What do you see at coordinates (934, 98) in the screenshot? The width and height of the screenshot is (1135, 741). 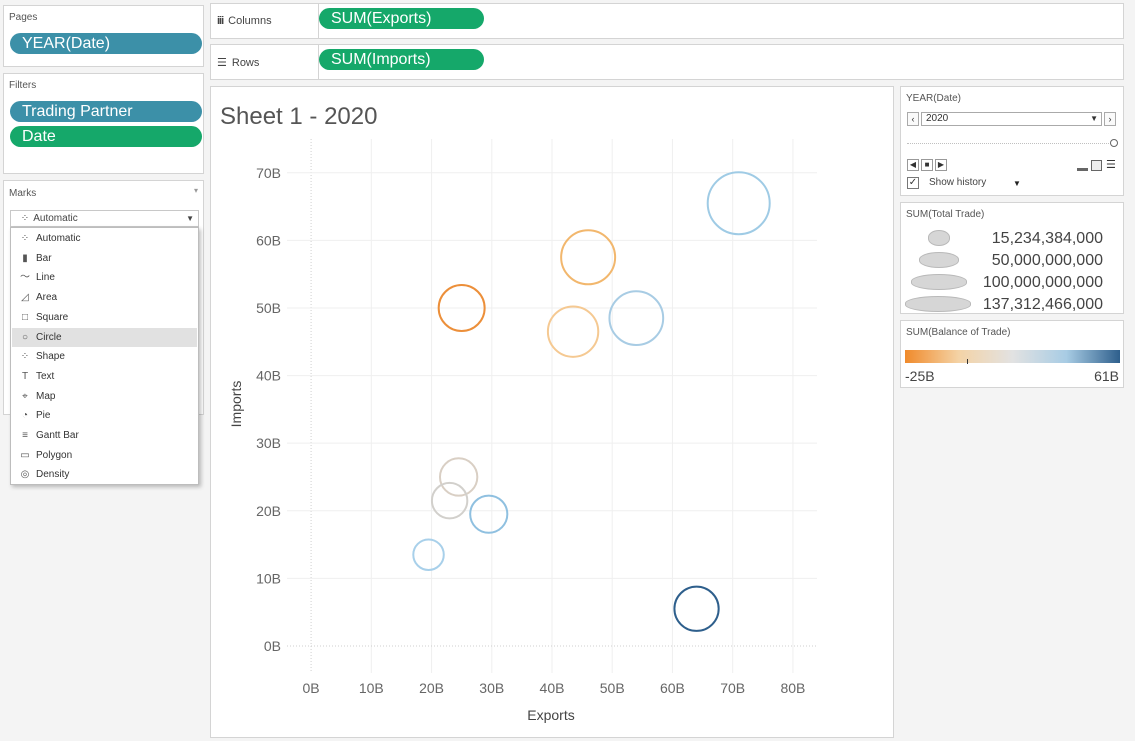 I see `page-control-title: YEAR(Date)` at bounding box center [934, 98].